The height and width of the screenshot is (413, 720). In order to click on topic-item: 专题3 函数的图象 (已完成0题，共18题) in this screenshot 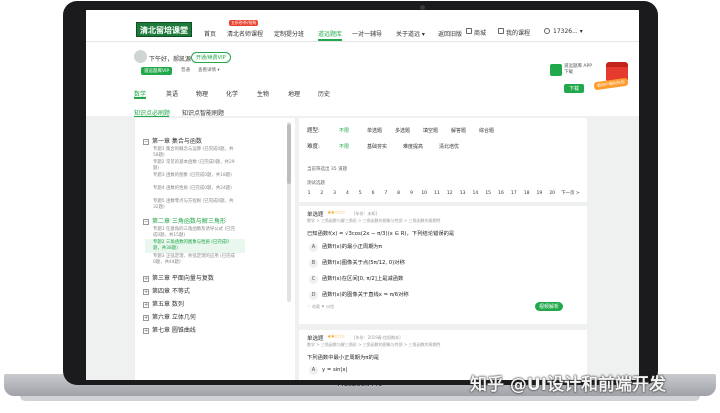, I will do `click(194, 176)`.